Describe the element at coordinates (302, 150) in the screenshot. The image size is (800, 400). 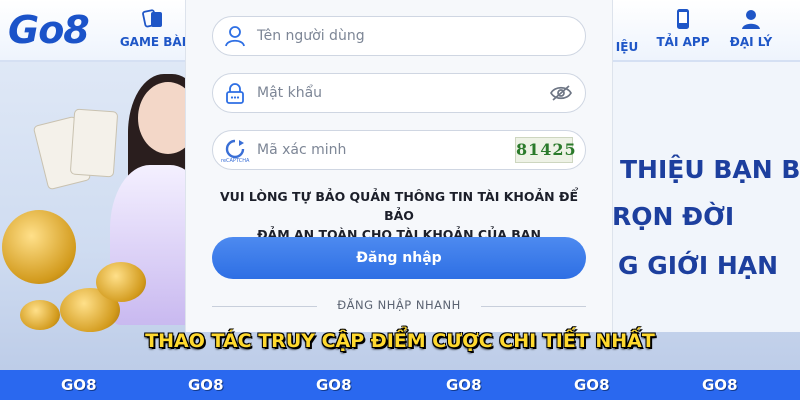
I see `captcha-placeholder: Mã xác minh` at that location.